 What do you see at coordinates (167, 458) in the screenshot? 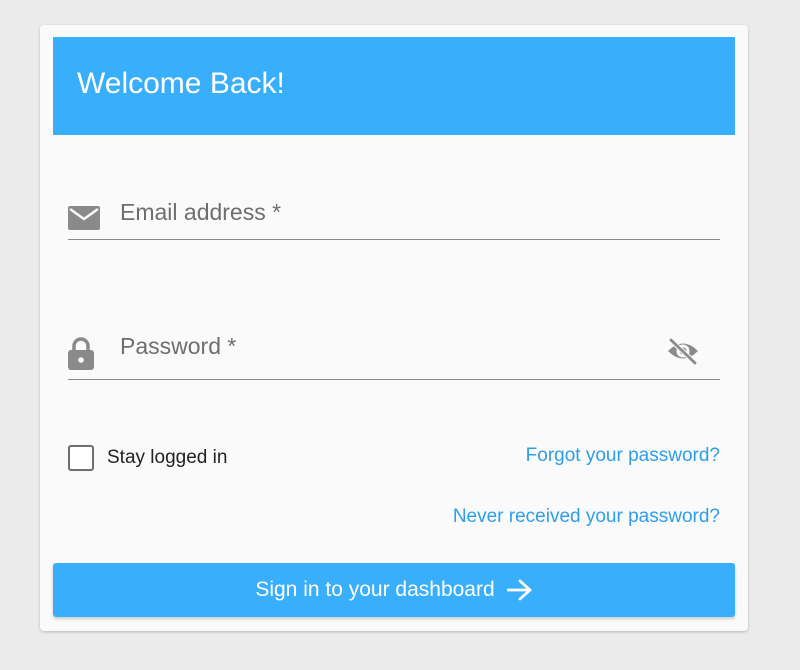
I see `stay-logged-in-label: Stay logged in` at bounding box center [167, 458].